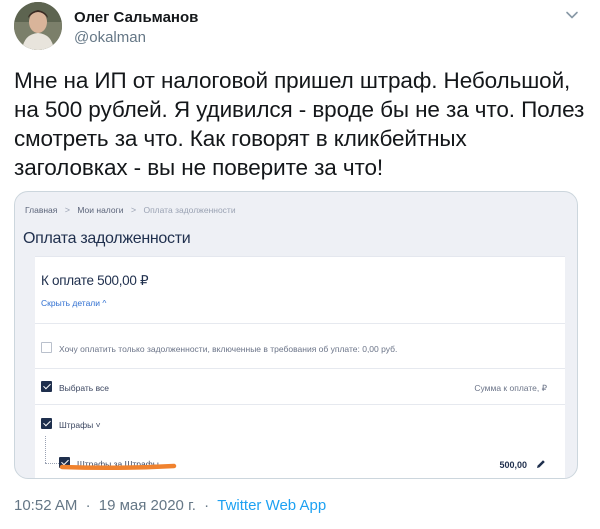  I want to click on breadcrumb-home: Главная, so click(41, 210).